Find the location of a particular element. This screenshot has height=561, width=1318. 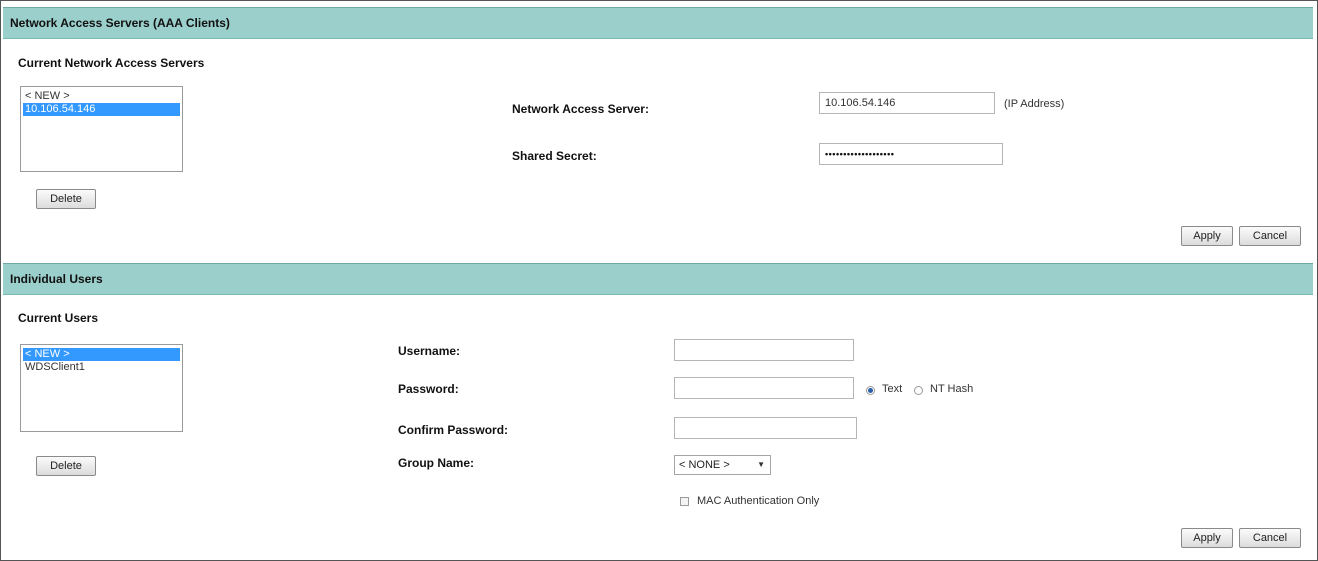

password-type-nthash-label: NT Hash is located at coordinates (952, 389).